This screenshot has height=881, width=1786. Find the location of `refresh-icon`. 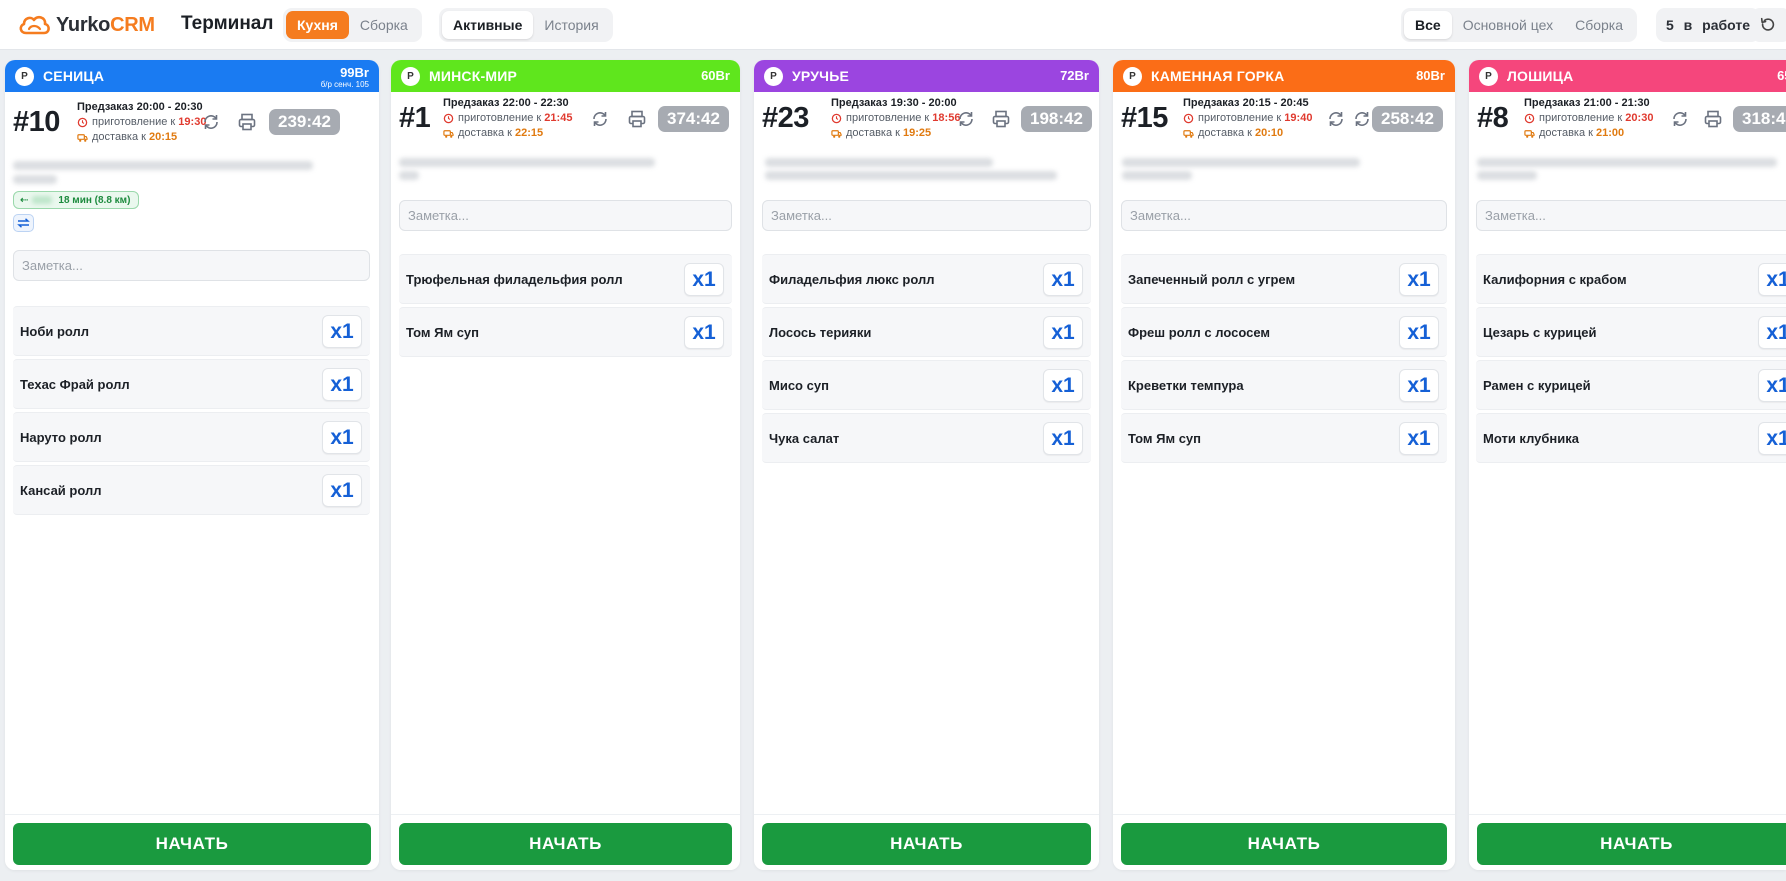

refresh-icon is located at coordinates (1767, 24).